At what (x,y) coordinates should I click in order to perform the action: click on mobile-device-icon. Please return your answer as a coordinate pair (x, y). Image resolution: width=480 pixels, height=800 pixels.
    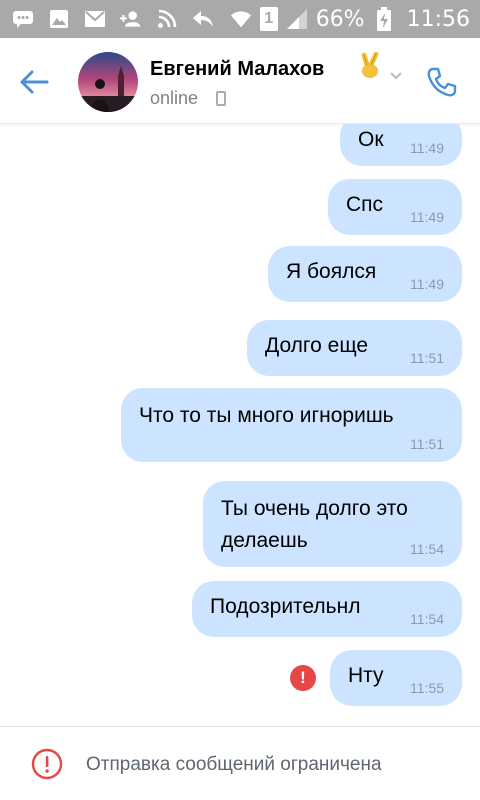
    Looking at the image, I should click on (221, 98).